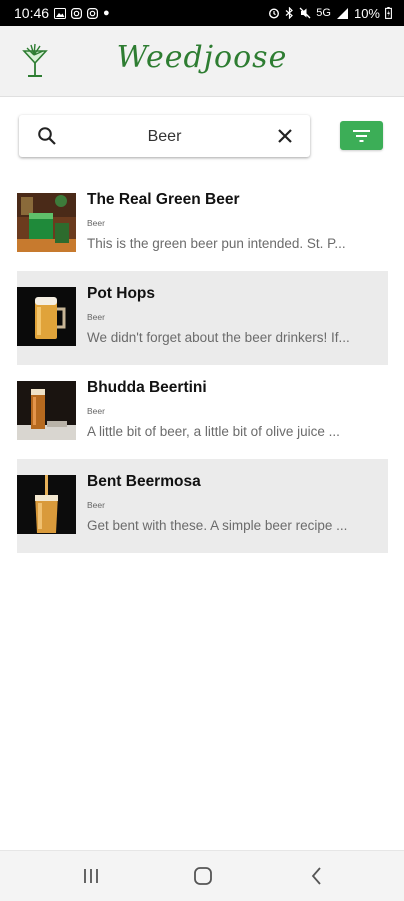 This screenshot has height=901, width=404. I want to click on app-header: Weedjoose, so click(202, 61).